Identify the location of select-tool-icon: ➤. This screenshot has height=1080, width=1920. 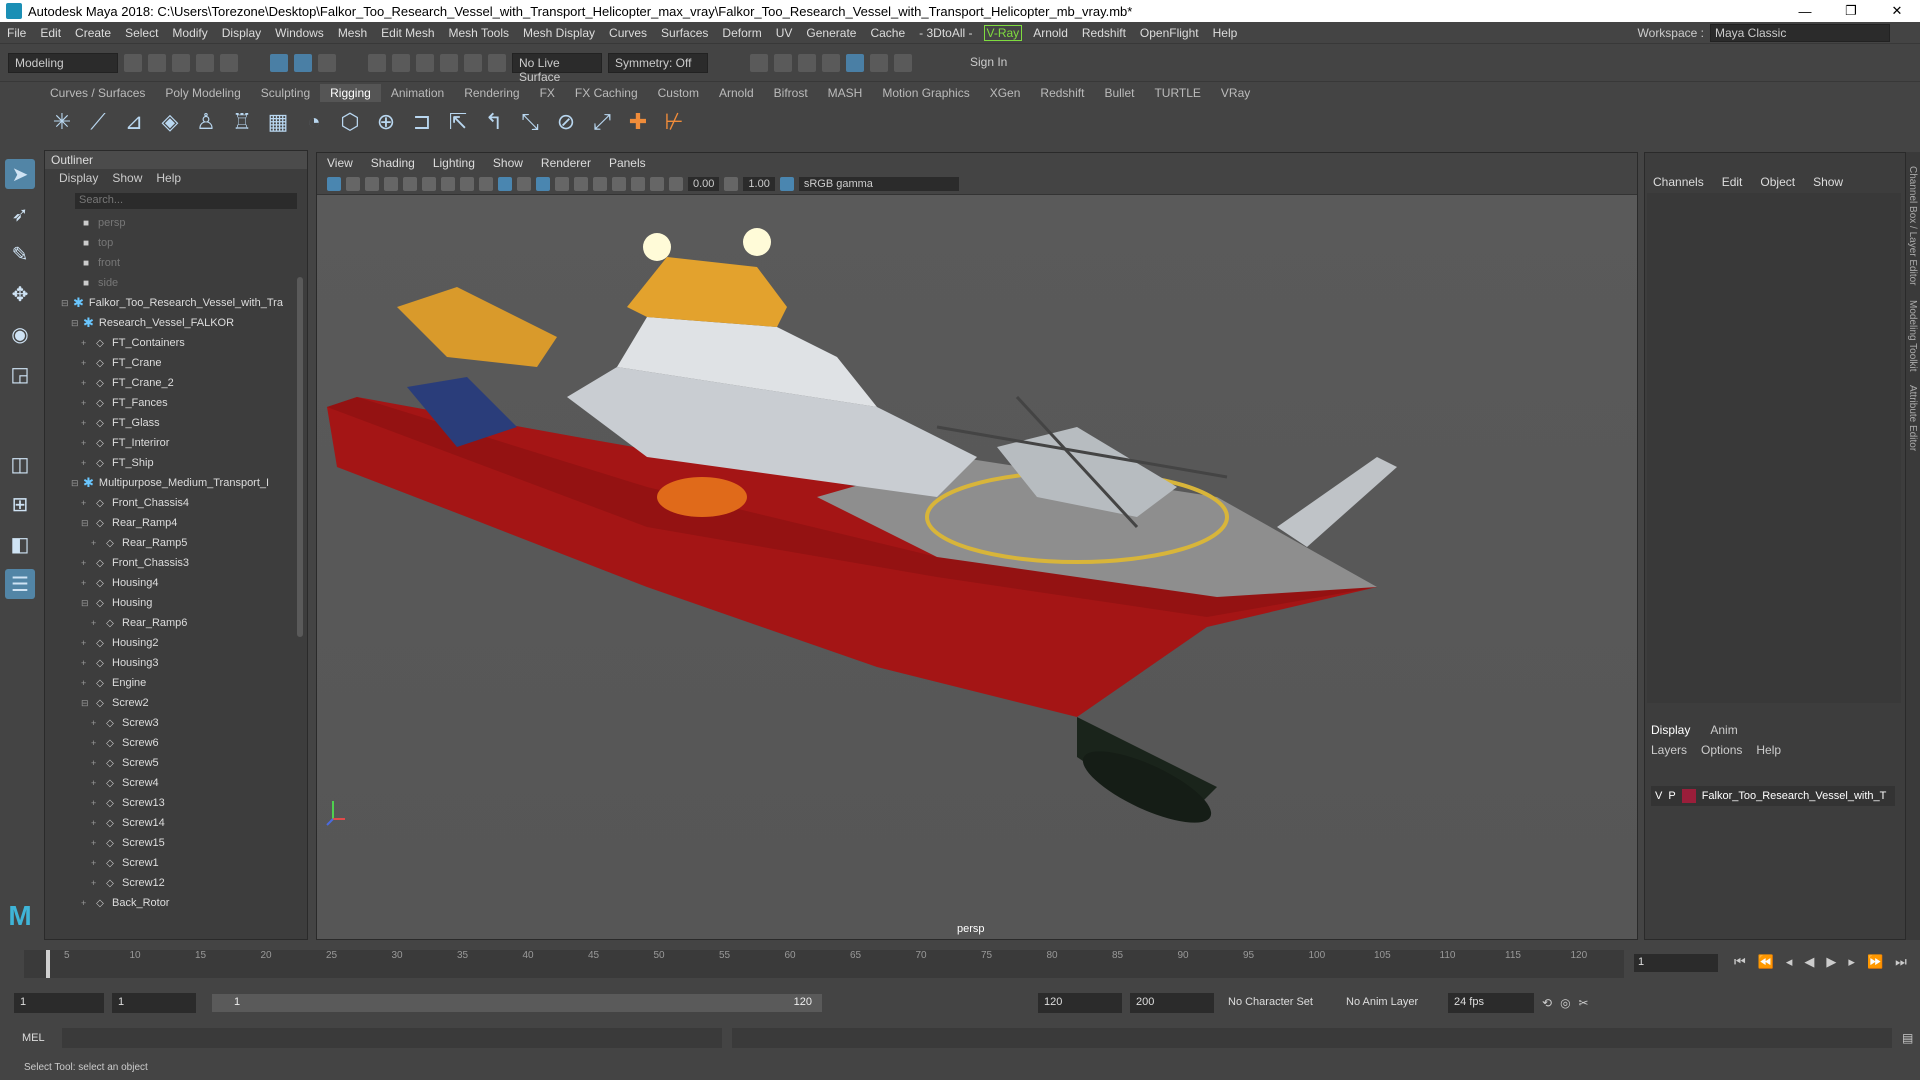
(20, 174).